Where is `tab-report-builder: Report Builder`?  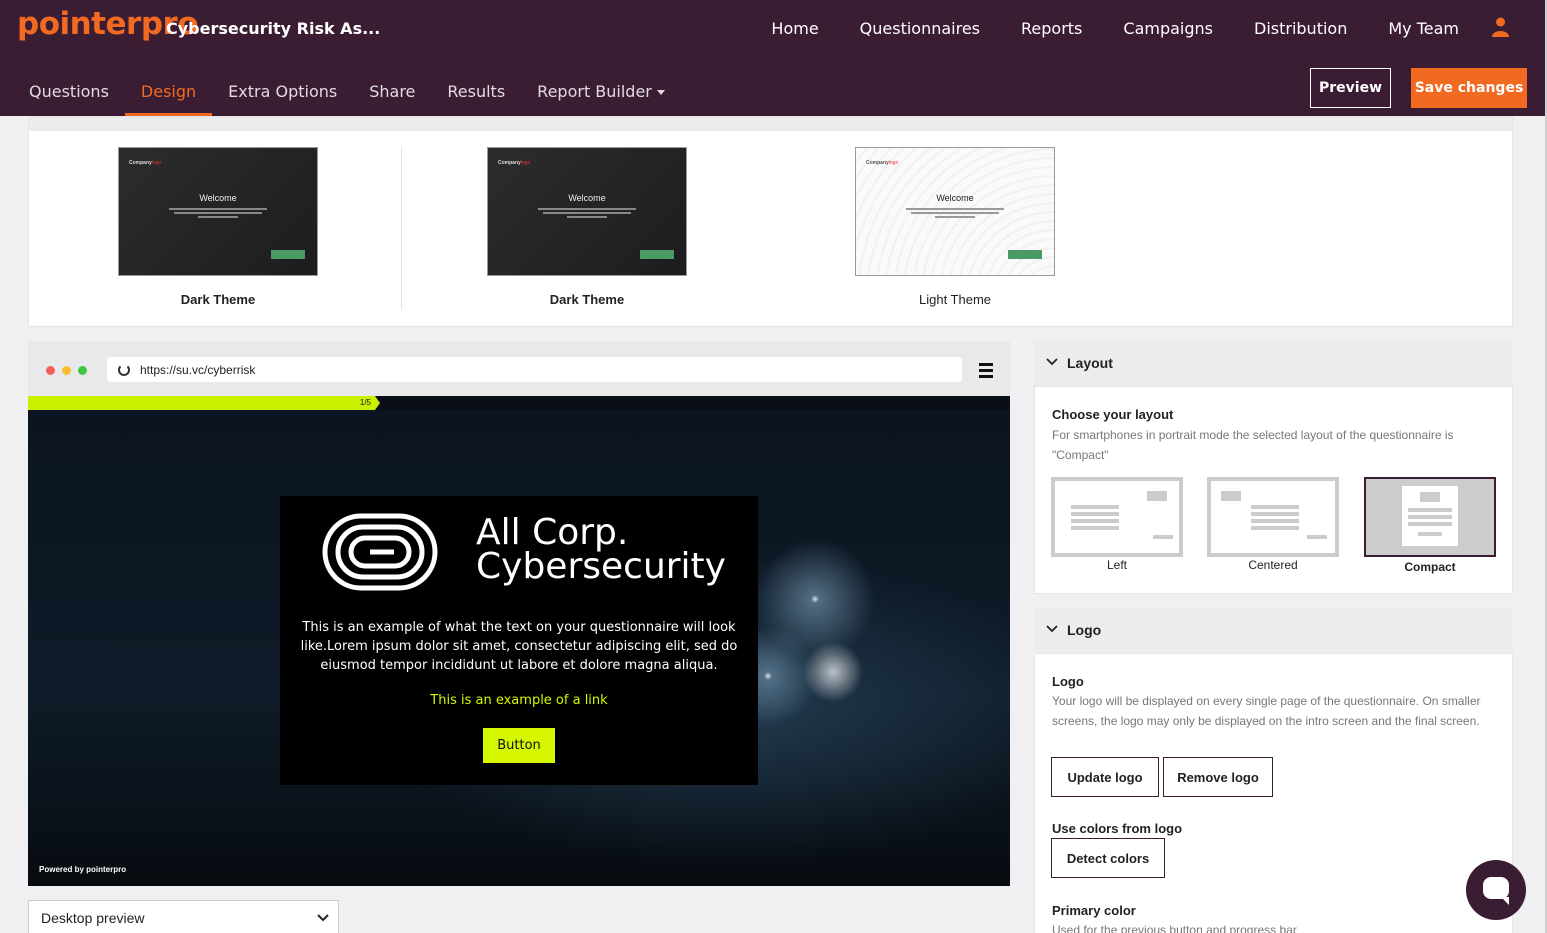 tab-report-builder: Report Builder is located at coordinates (601, 89).